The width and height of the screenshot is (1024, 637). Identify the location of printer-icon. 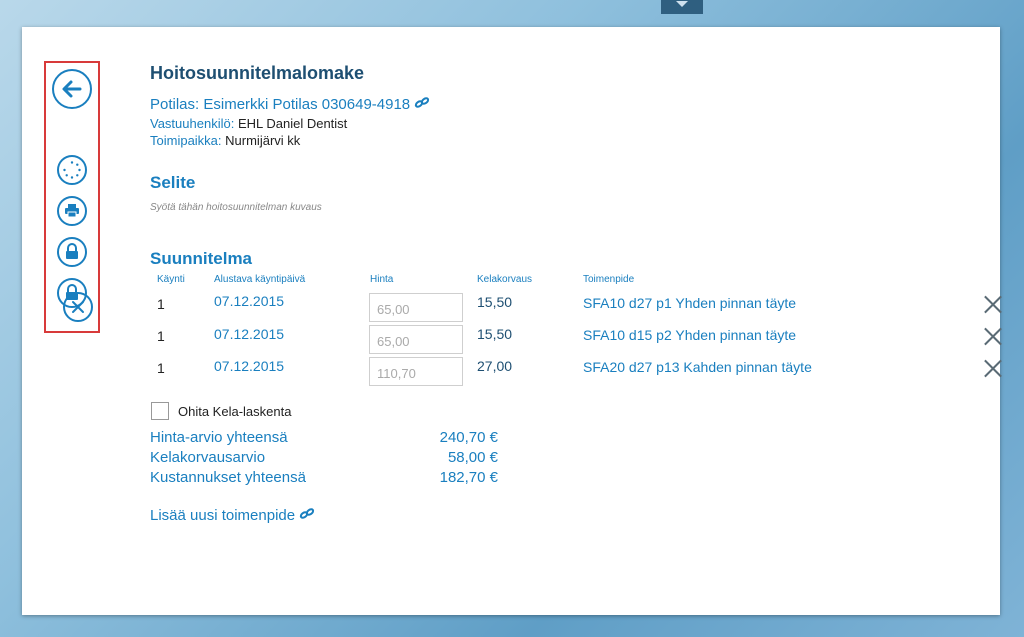
(72, 211).